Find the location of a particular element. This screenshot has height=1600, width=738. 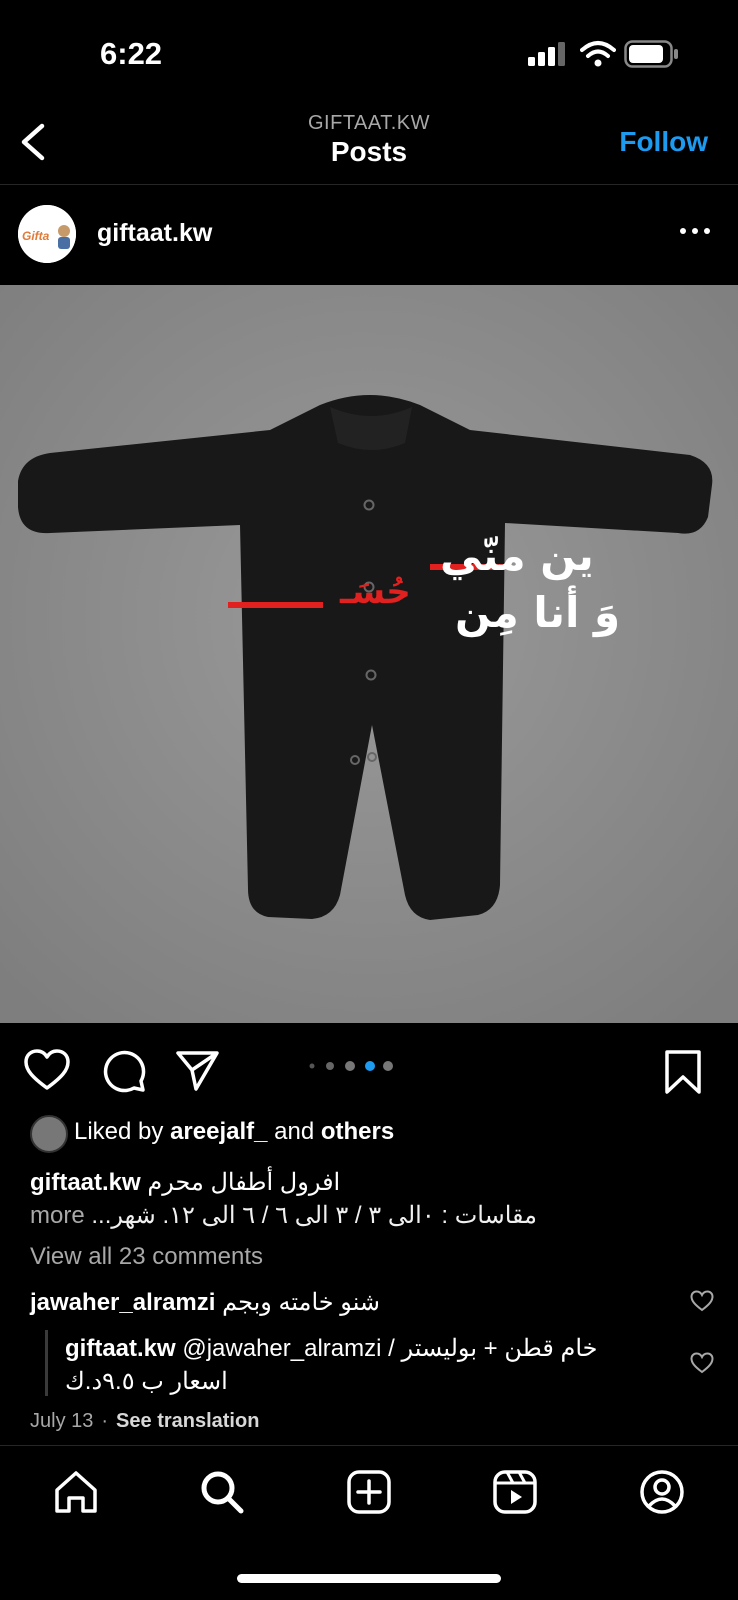

reels-icon is located at coordinates (515, 1492).